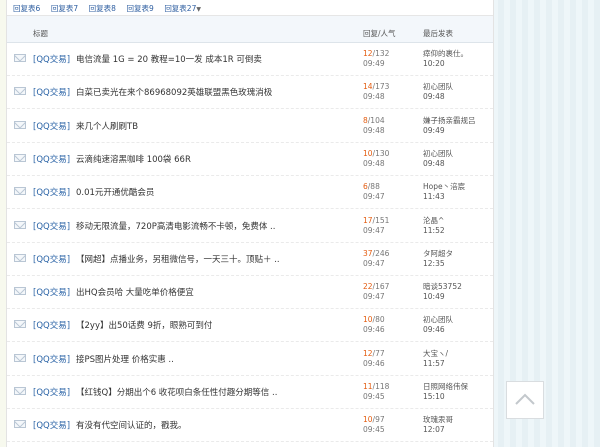 The width and height of the screenshot is (600, 447). What do you see at coordinates (525, 400) in the screenshot?
I see `back-to-top-button` at bounding box center [525, 400].